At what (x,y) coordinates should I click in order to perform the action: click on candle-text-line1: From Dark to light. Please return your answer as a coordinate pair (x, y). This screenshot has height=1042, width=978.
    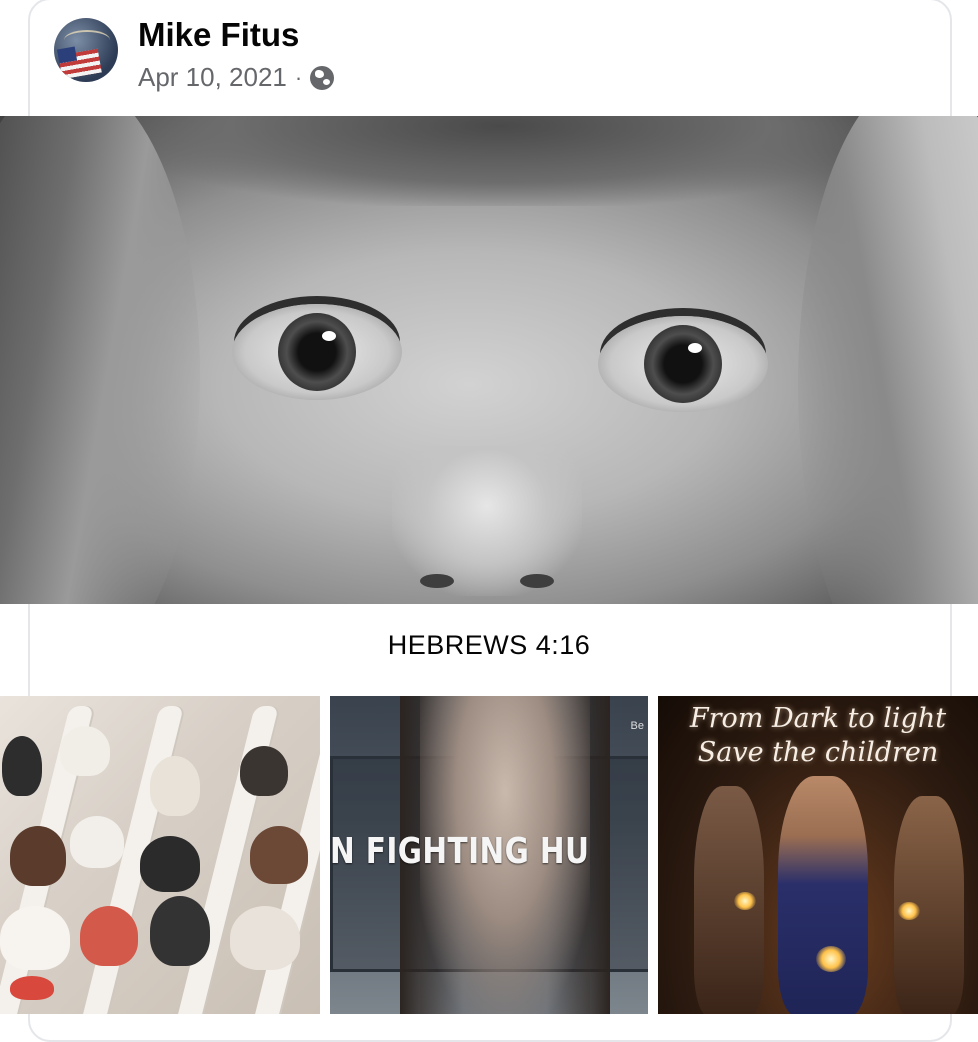
    Looking at the image, I should click on (818, 718).